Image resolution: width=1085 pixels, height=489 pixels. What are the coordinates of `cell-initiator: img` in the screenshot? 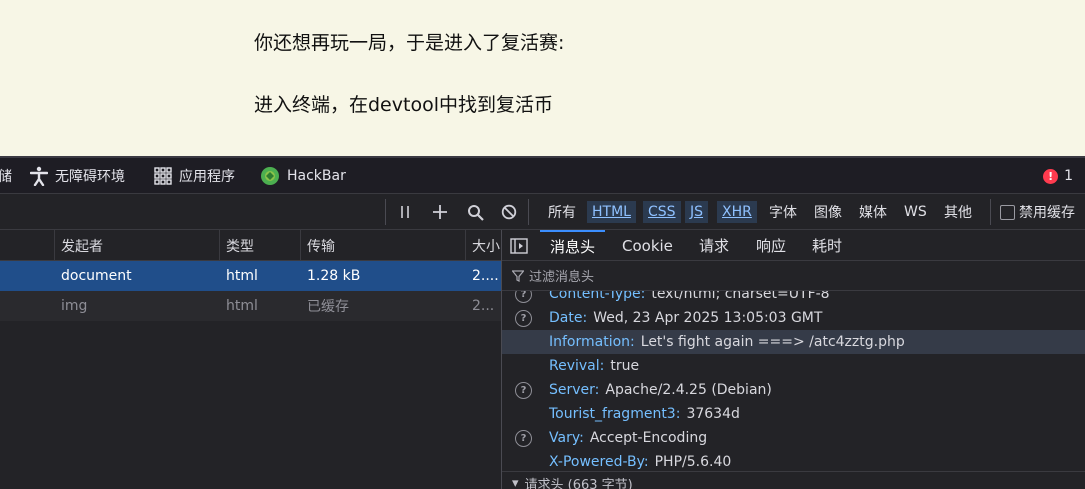 It's located at (74, 306).